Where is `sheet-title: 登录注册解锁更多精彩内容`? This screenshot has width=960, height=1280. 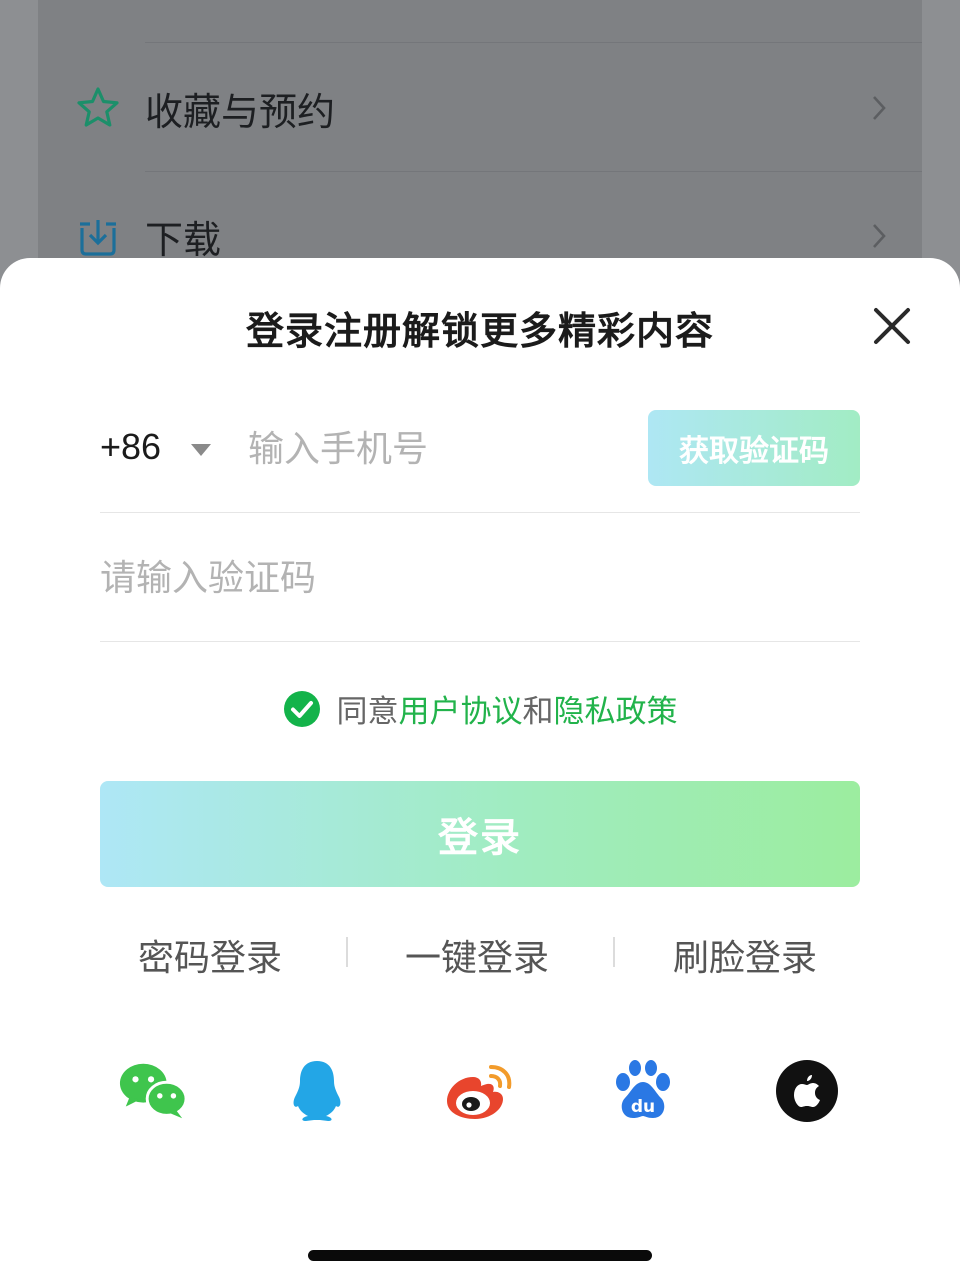
sheet-title: 登录注册解锁更多精彩内容 is located at coordinates (479, 331).